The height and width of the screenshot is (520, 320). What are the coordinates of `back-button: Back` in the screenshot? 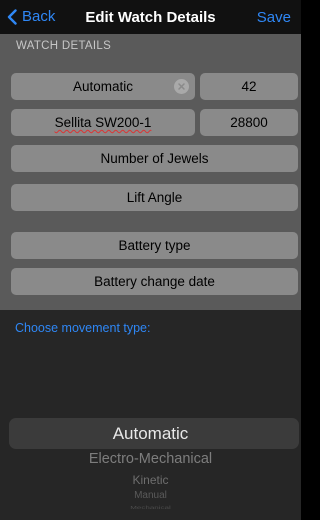 It's located at (30, 16).